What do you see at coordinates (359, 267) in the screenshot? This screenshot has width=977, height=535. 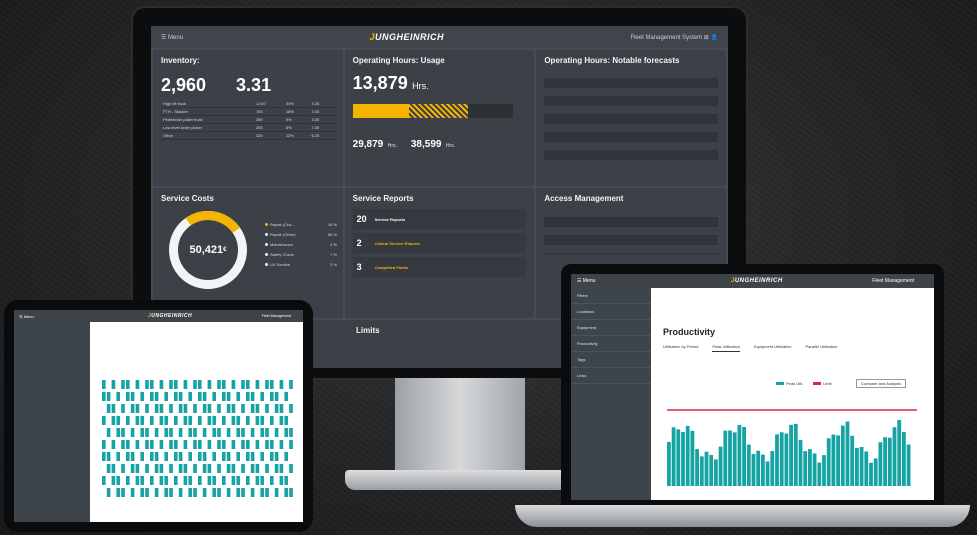 I see `report-count: 3` at bounding box center [359, 267].